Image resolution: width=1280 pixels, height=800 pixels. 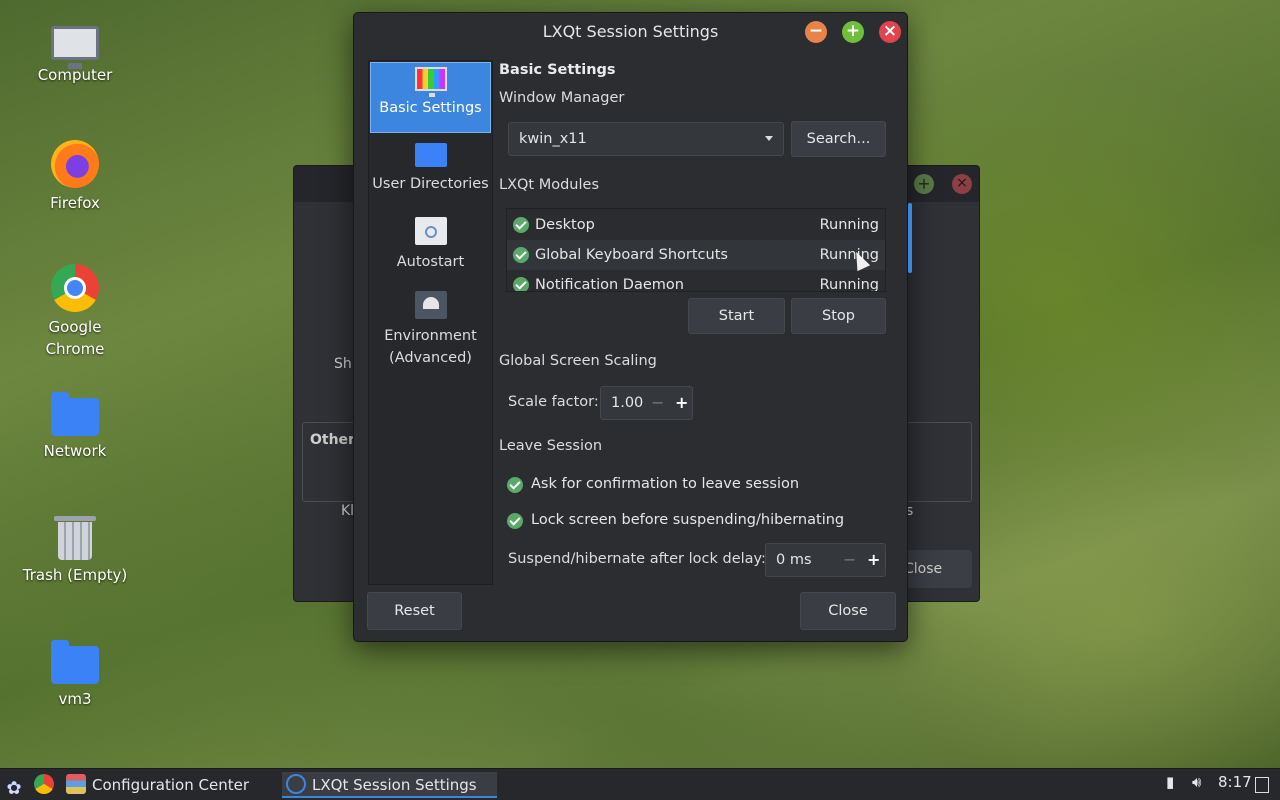 I want to click on monitor-icon, so click(x=430, y=82).